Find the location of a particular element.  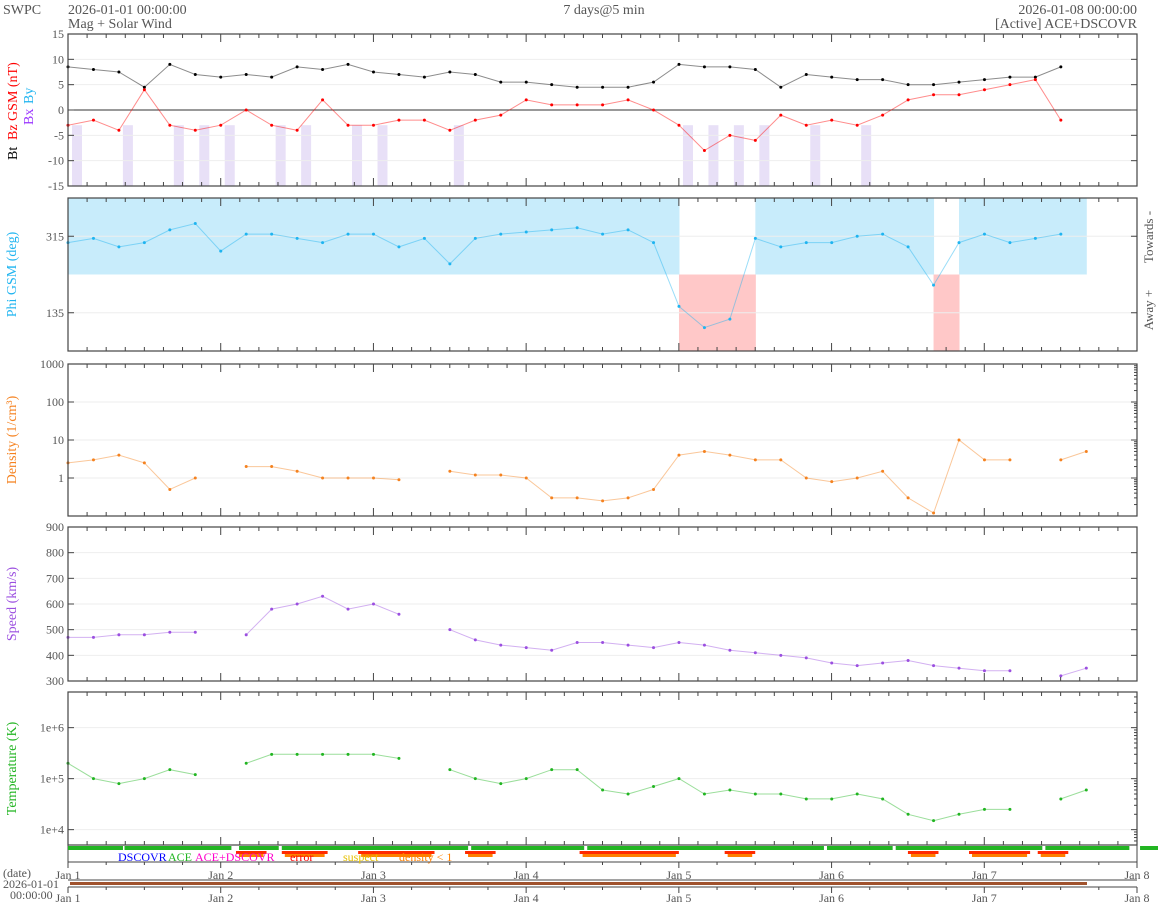

x-tick-label-bottom: Jan 8 is located at coordinates (1137, 898).